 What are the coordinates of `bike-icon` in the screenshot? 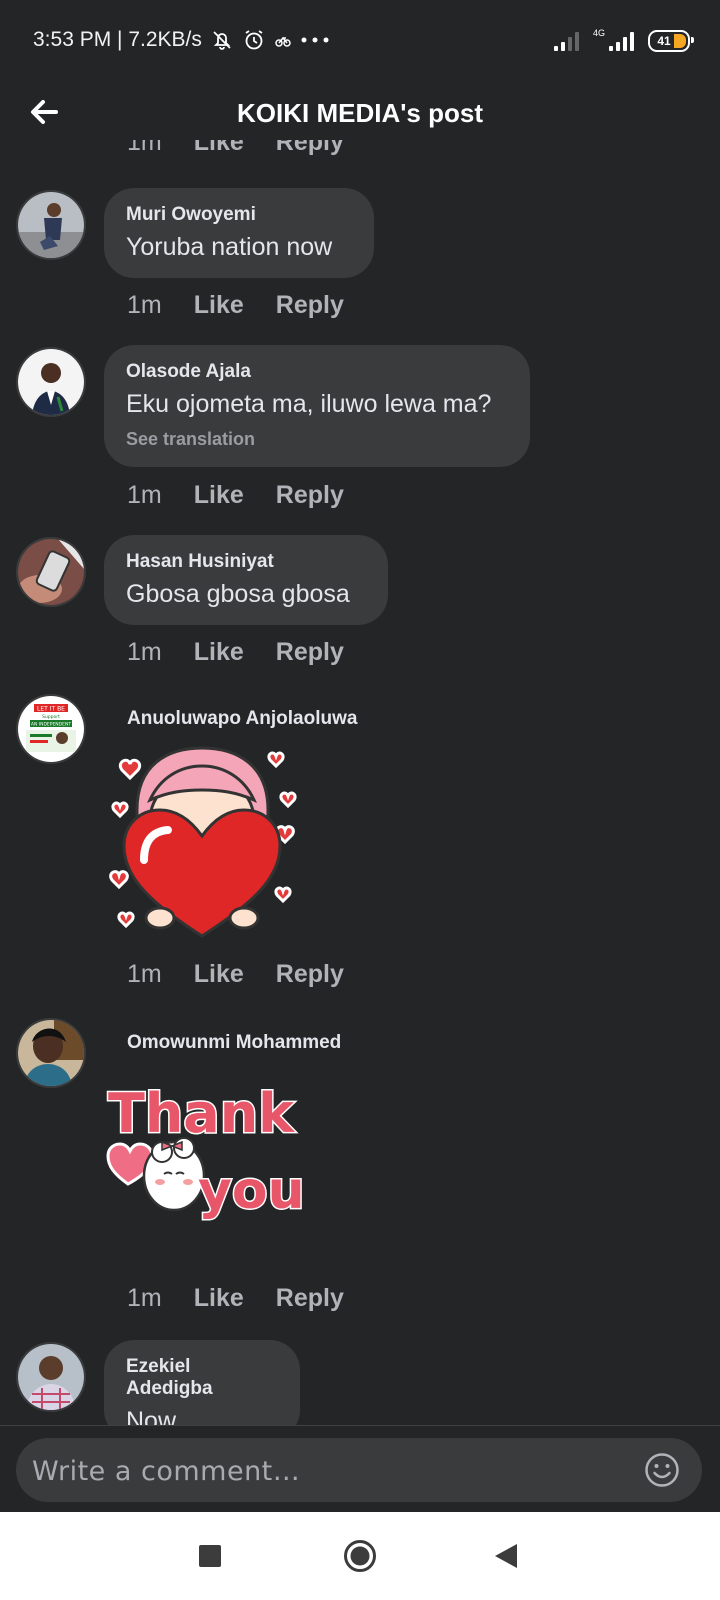 It's located at (283, 41).